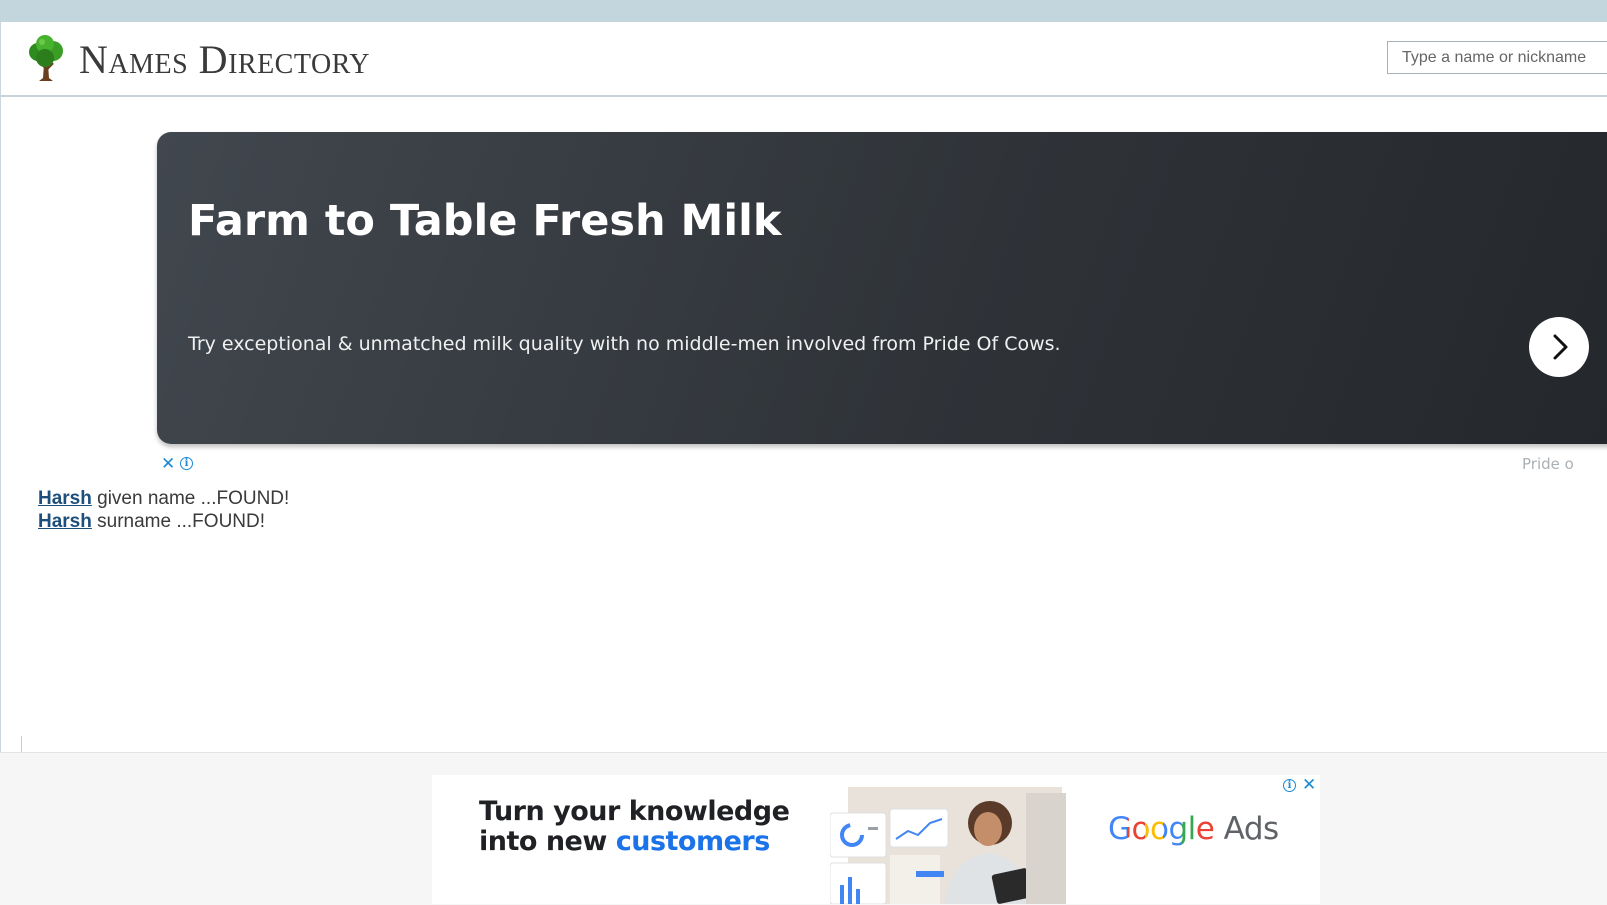  I want to click on result-row: Harsh given name ...FOUND!, so click(163, 498).